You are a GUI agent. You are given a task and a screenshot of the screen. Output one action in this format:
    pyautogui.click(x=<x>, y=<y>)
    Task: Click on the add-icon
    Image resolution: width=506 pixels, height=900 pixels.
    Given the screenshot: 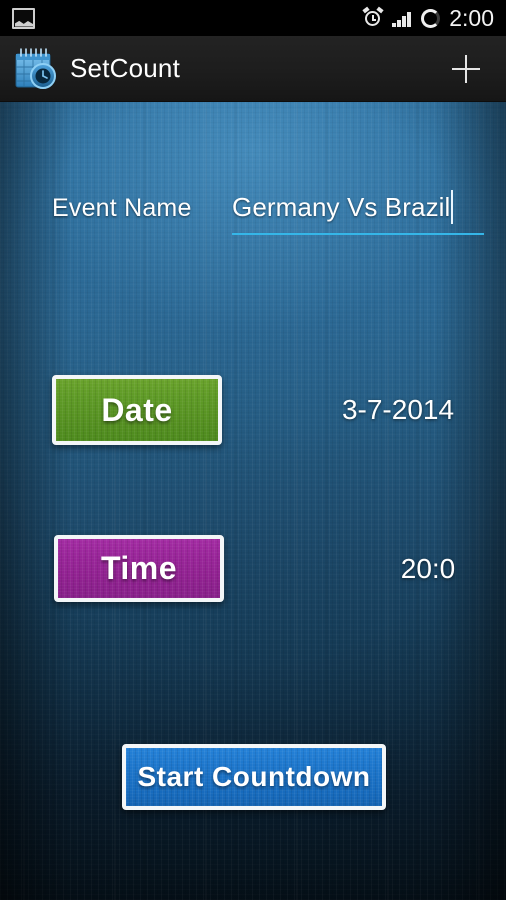 What is the action you would take?
    pyautogui.click(x=466, y=69)
    